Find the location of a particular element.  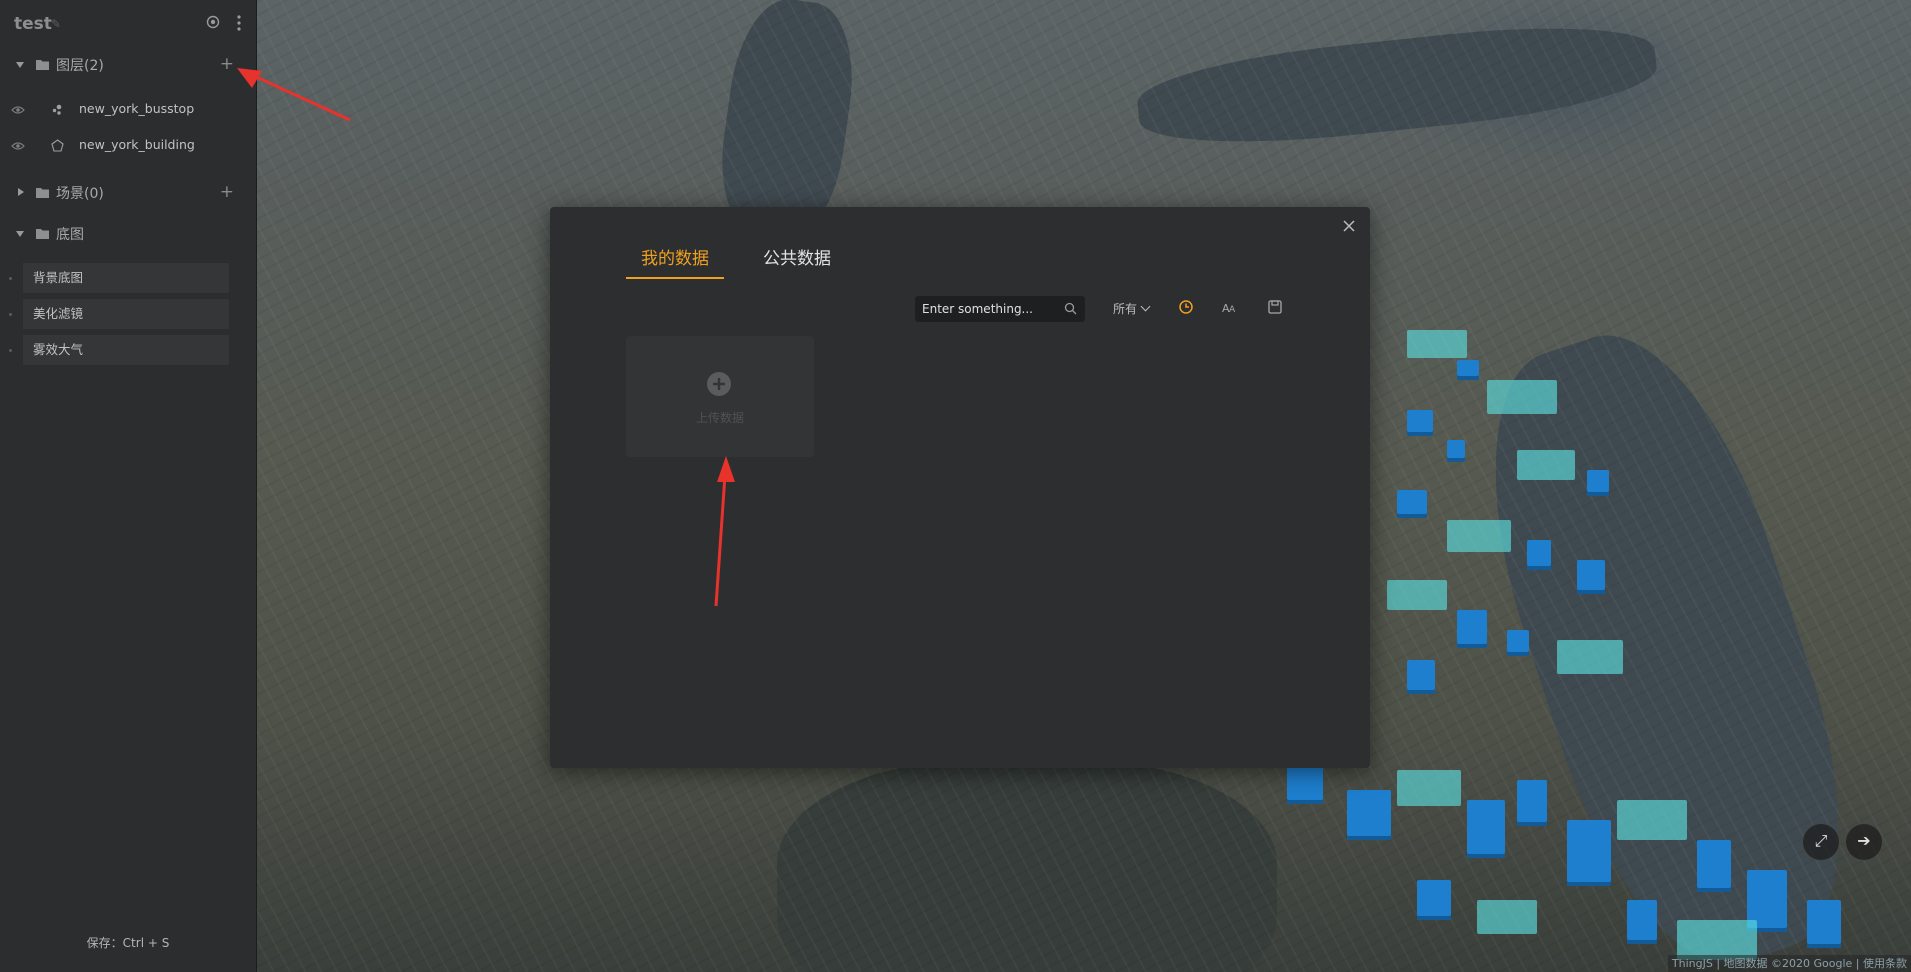

save-hint: 保存：Ctrl + S is located at coordinates (128, 943).